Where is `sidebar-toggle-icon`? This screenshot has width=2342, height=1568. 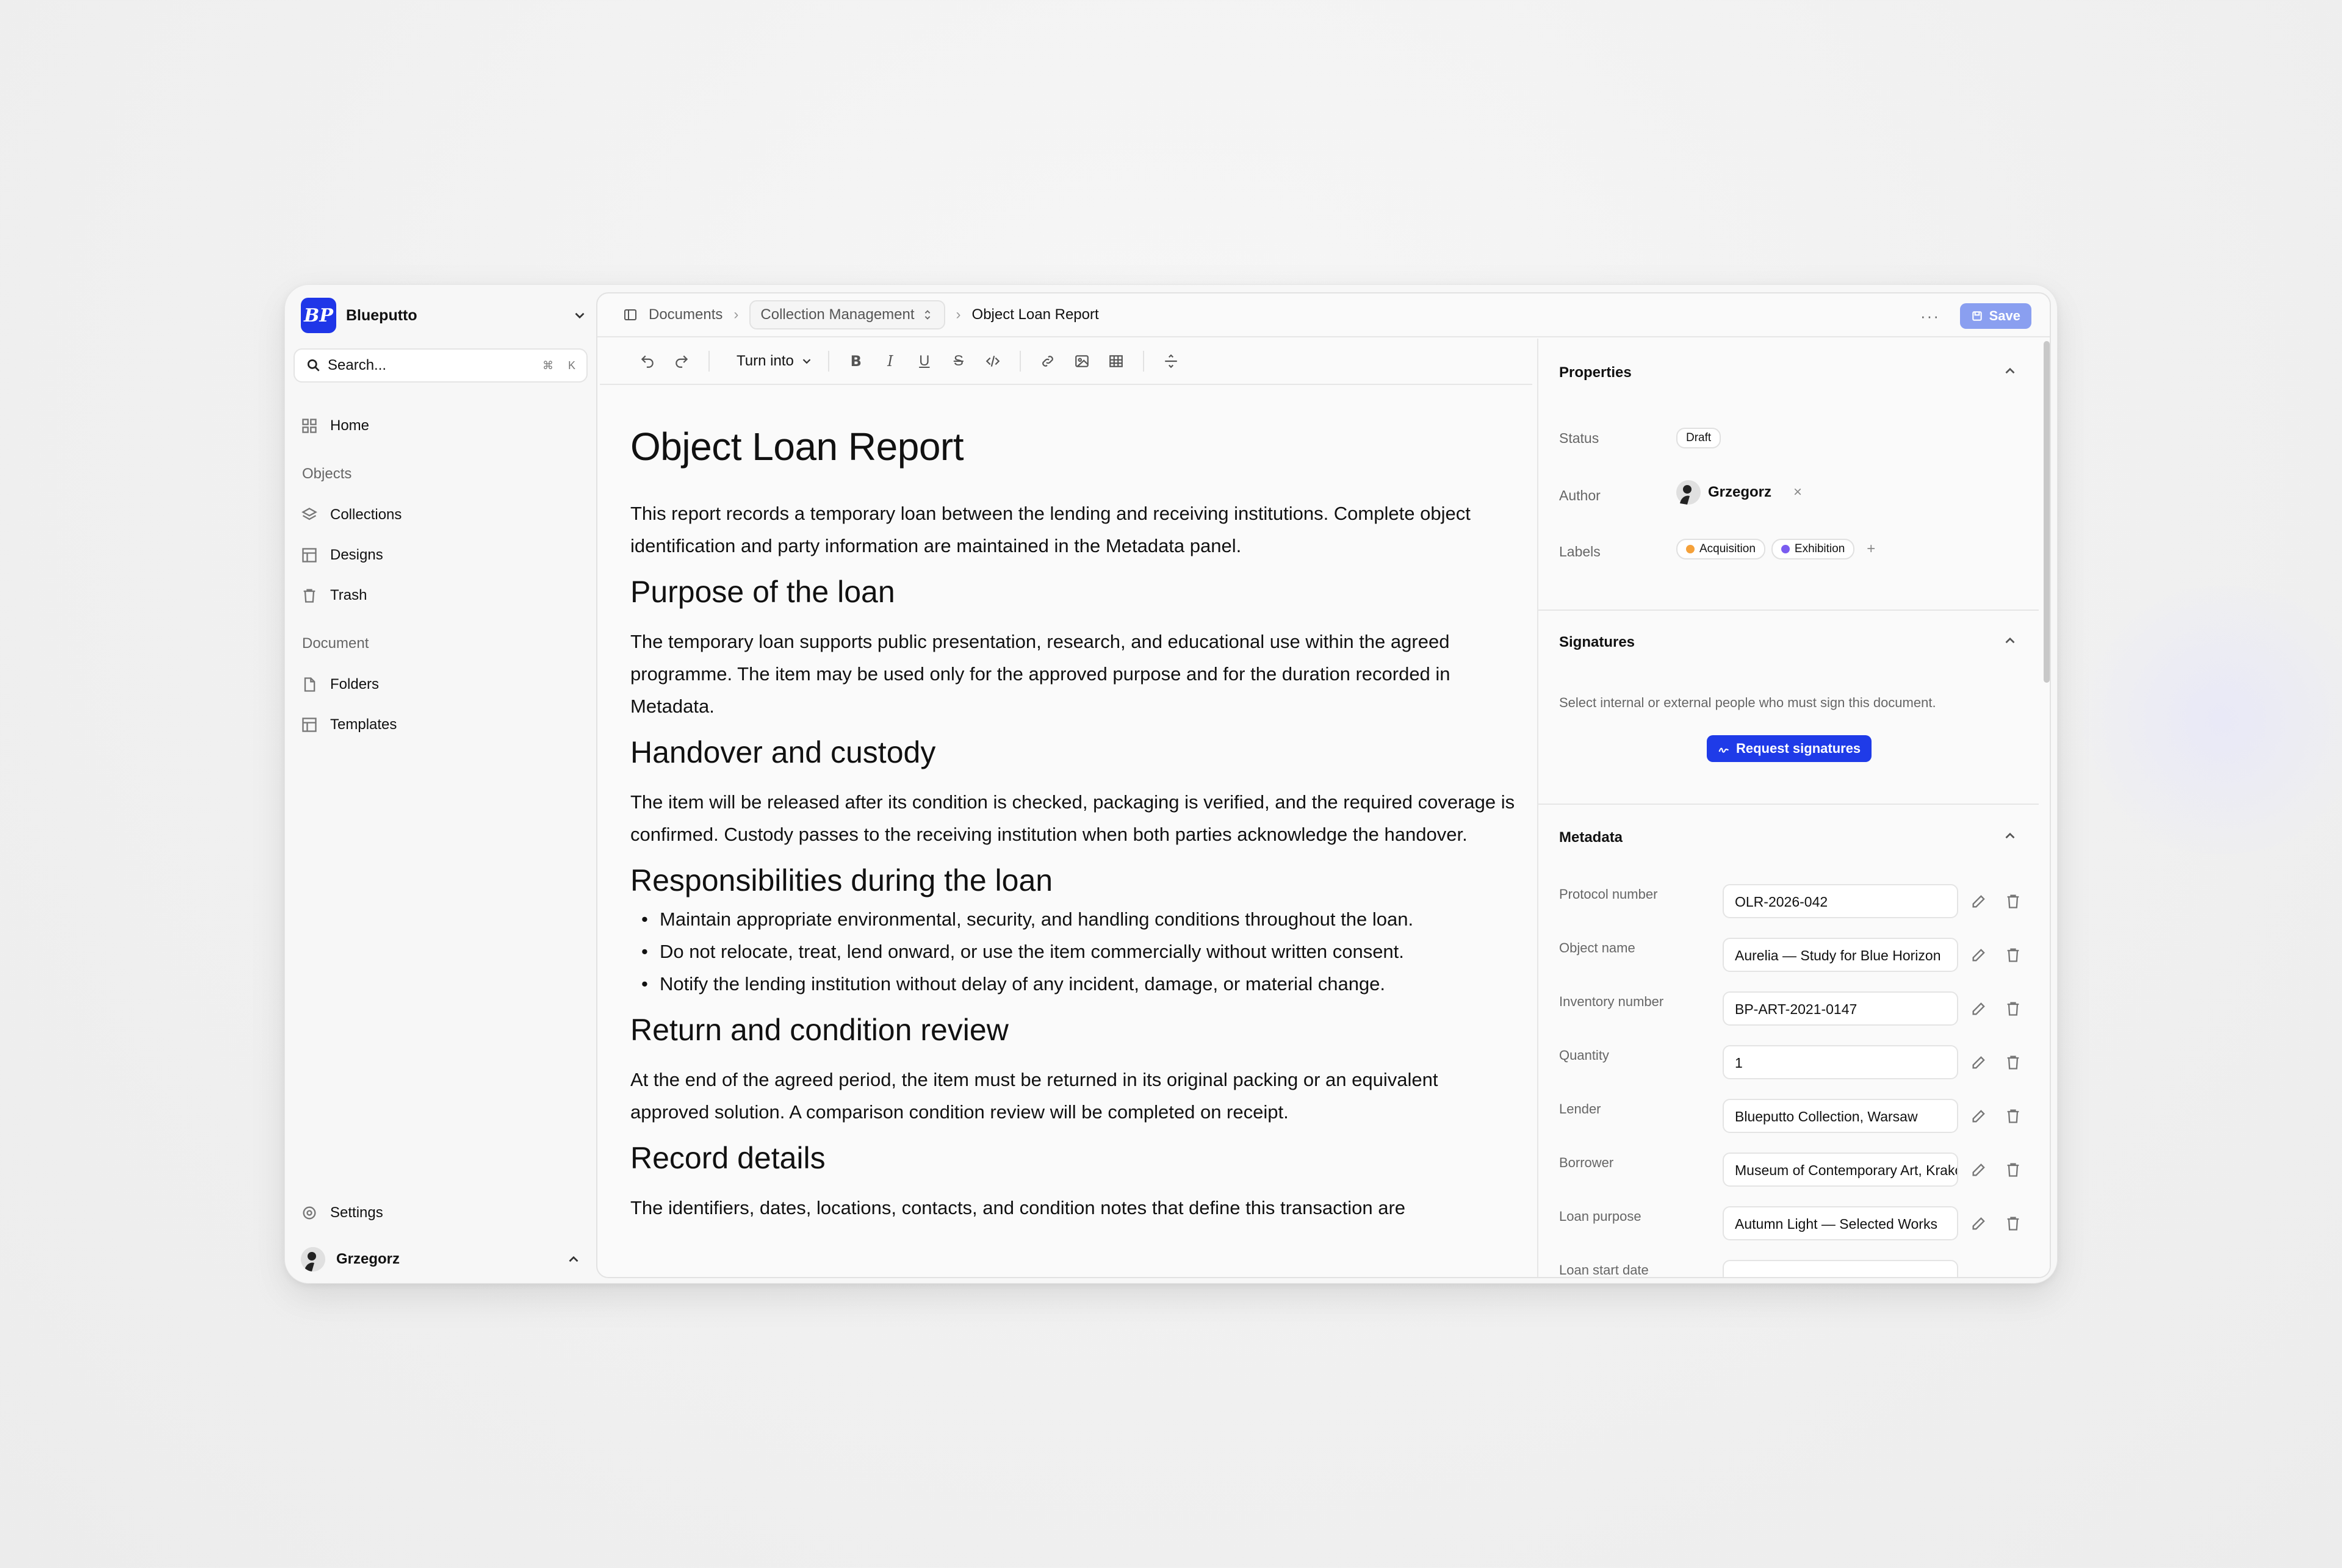
sidebar-toggle-icon is located at coordinates (630, 314).